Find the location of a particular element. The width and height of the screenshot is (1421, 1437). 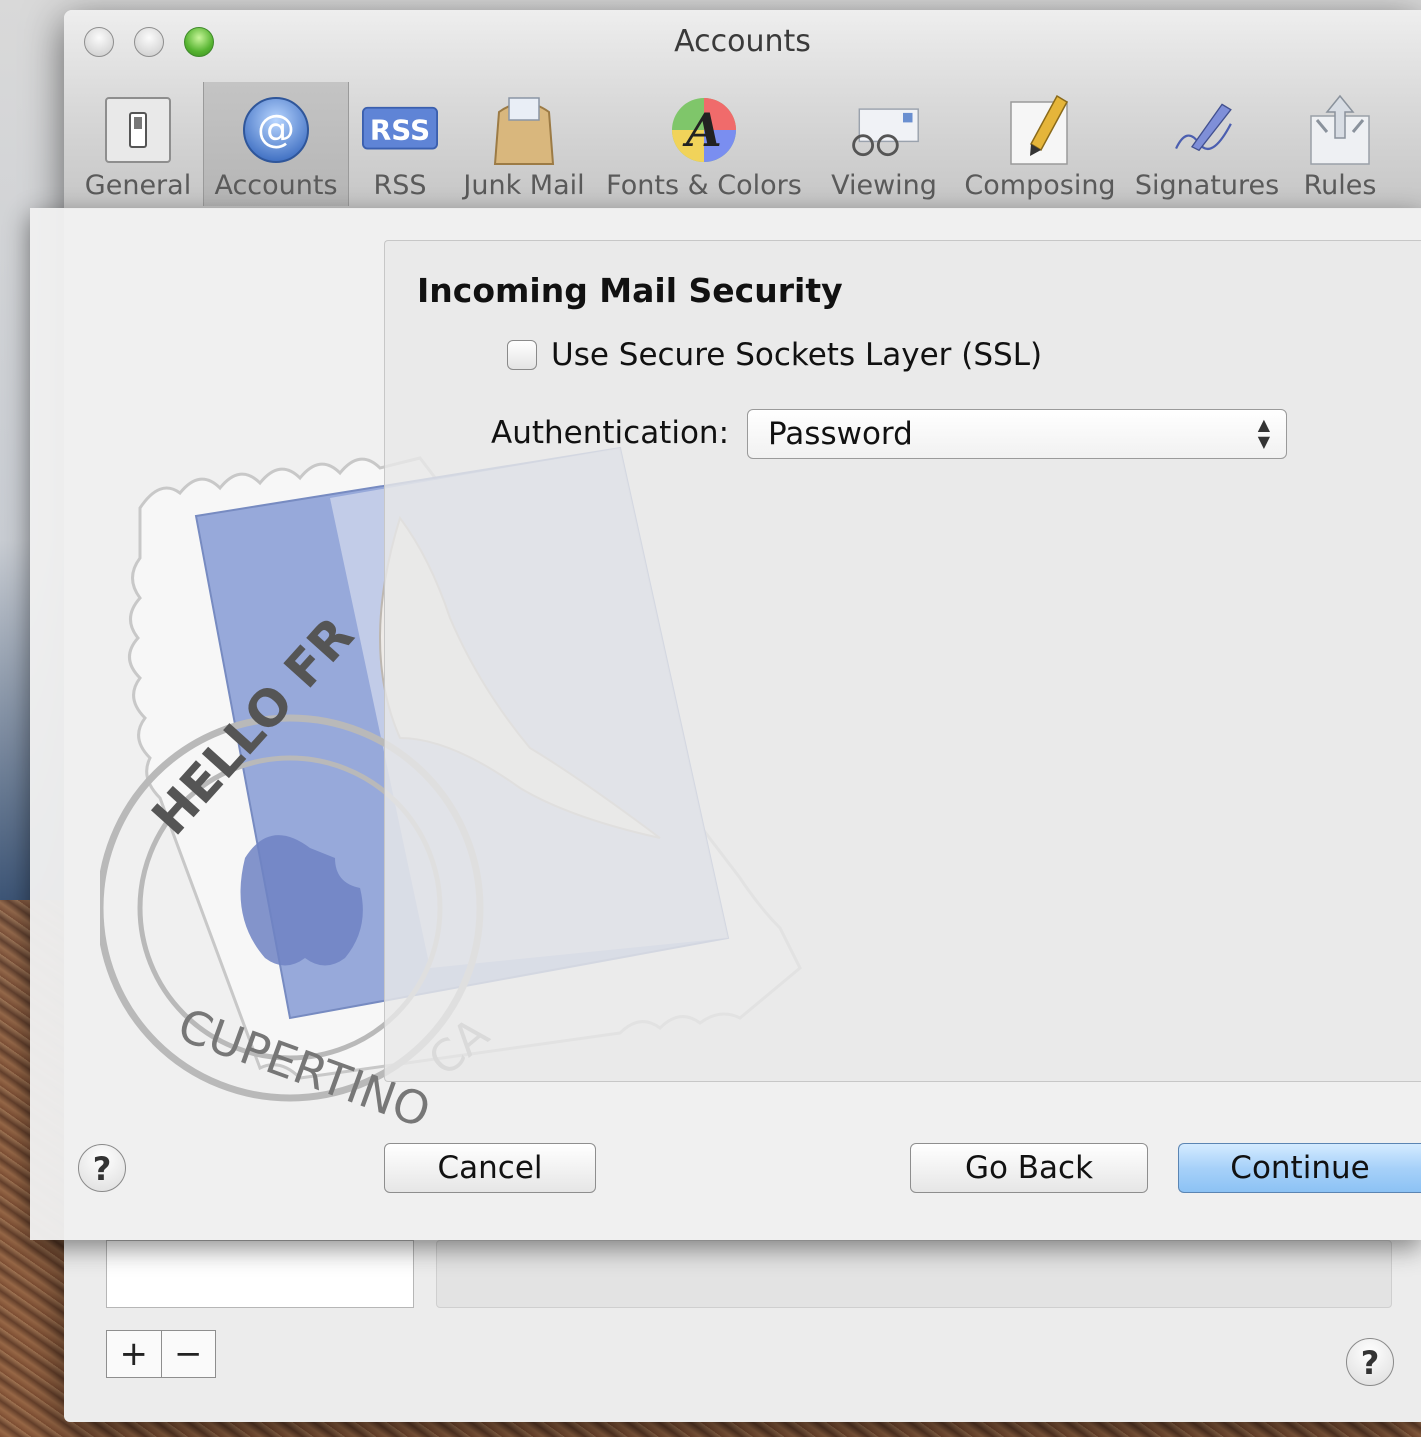

junk-mail-bag-icon is located at coordinates (524, 130).